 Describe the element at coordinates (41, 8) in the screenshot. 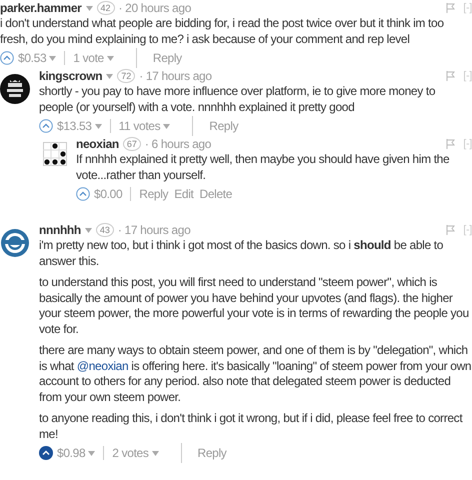

I see `author-name: parker.hammer` at that location.